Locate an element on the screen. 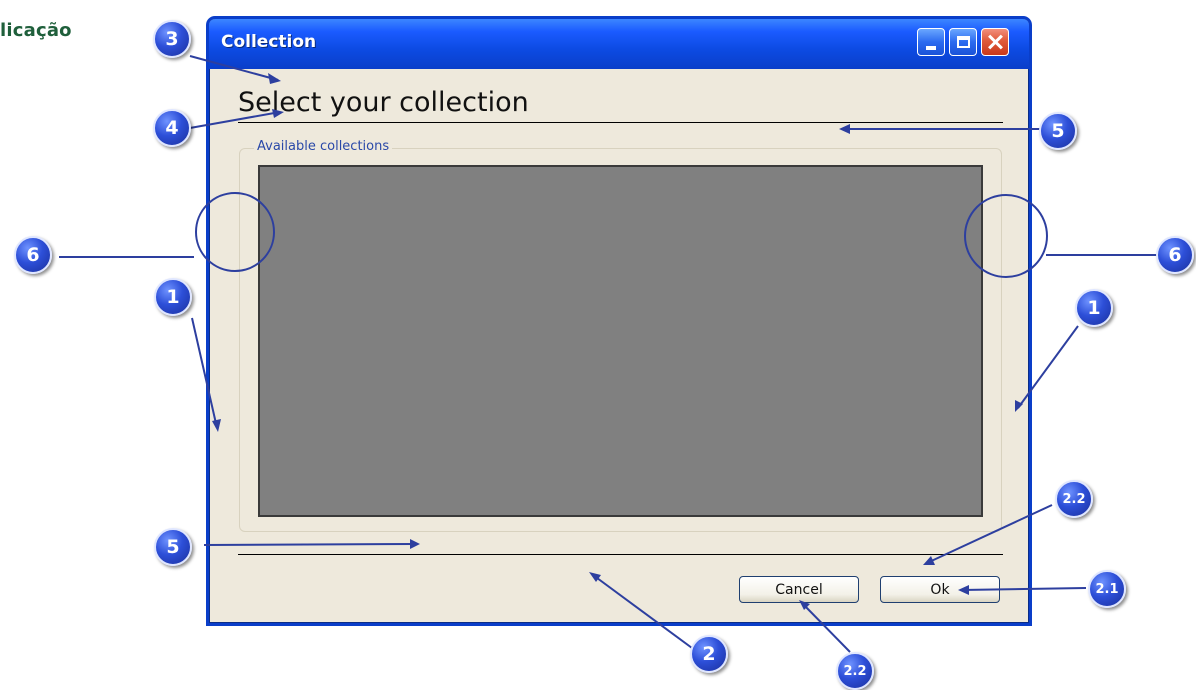 The width and height of the screenshot is (1196, 690). annotation-callout-2-2-bottom: 2.2 is located at coordinates (855, 671).